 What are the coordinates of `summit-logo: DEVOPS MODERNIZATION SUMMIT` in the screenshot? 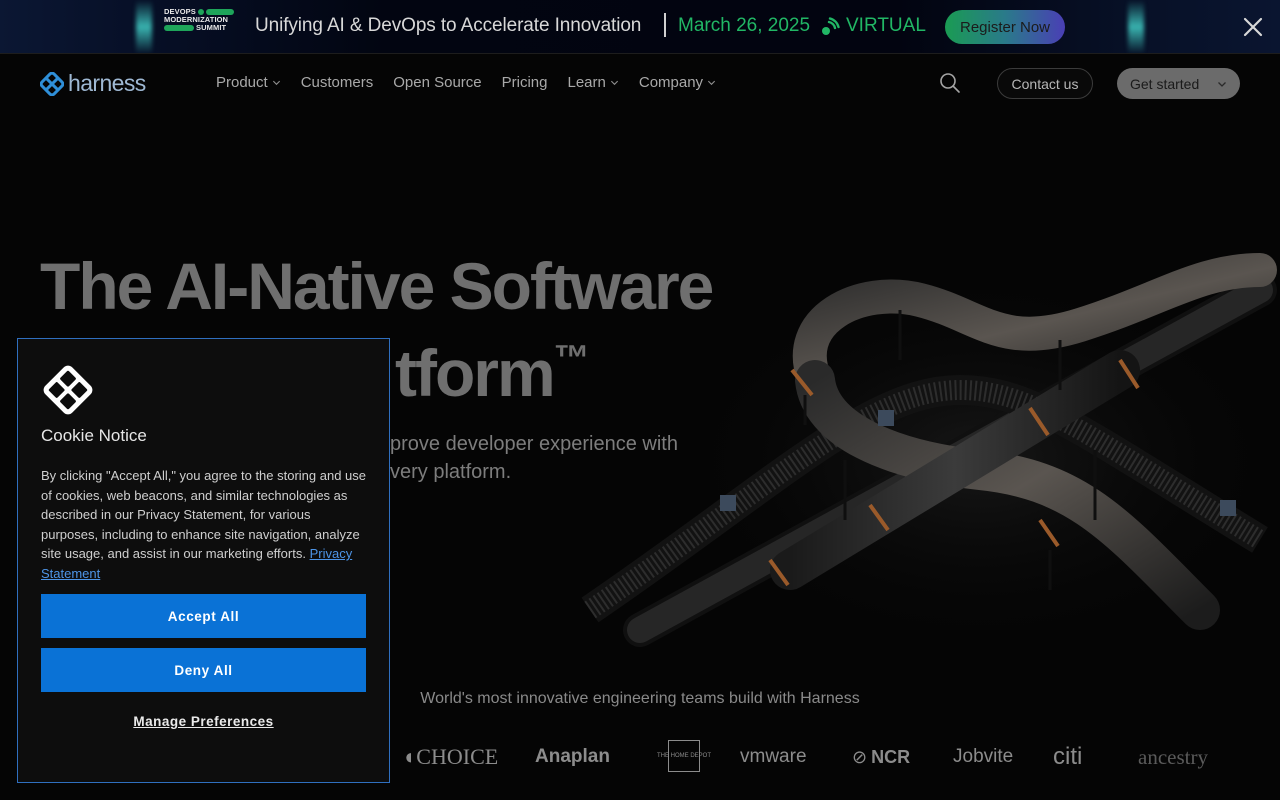 It's located at (203, 27).